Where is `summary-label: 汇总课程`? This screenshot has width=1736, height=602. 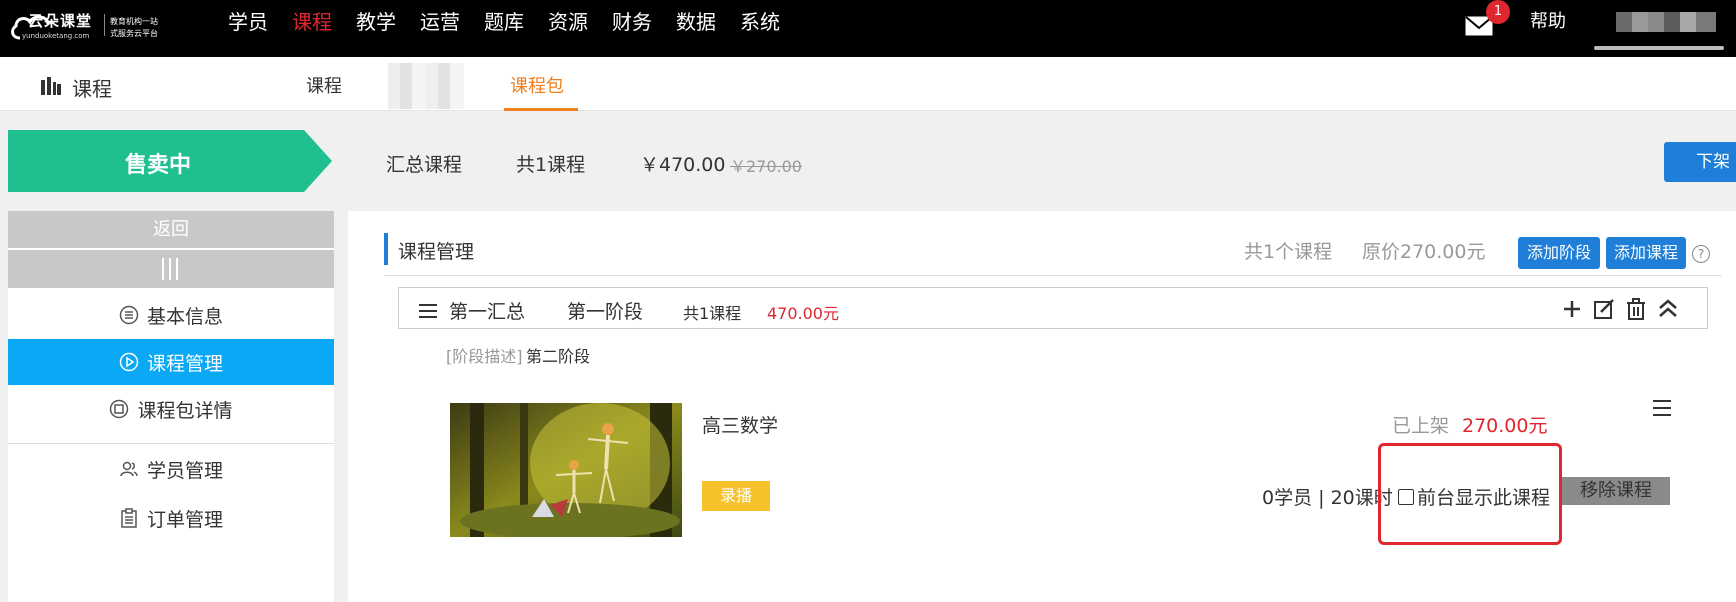
summary-label: 汇总课程 is located at coordinates (424, 165).